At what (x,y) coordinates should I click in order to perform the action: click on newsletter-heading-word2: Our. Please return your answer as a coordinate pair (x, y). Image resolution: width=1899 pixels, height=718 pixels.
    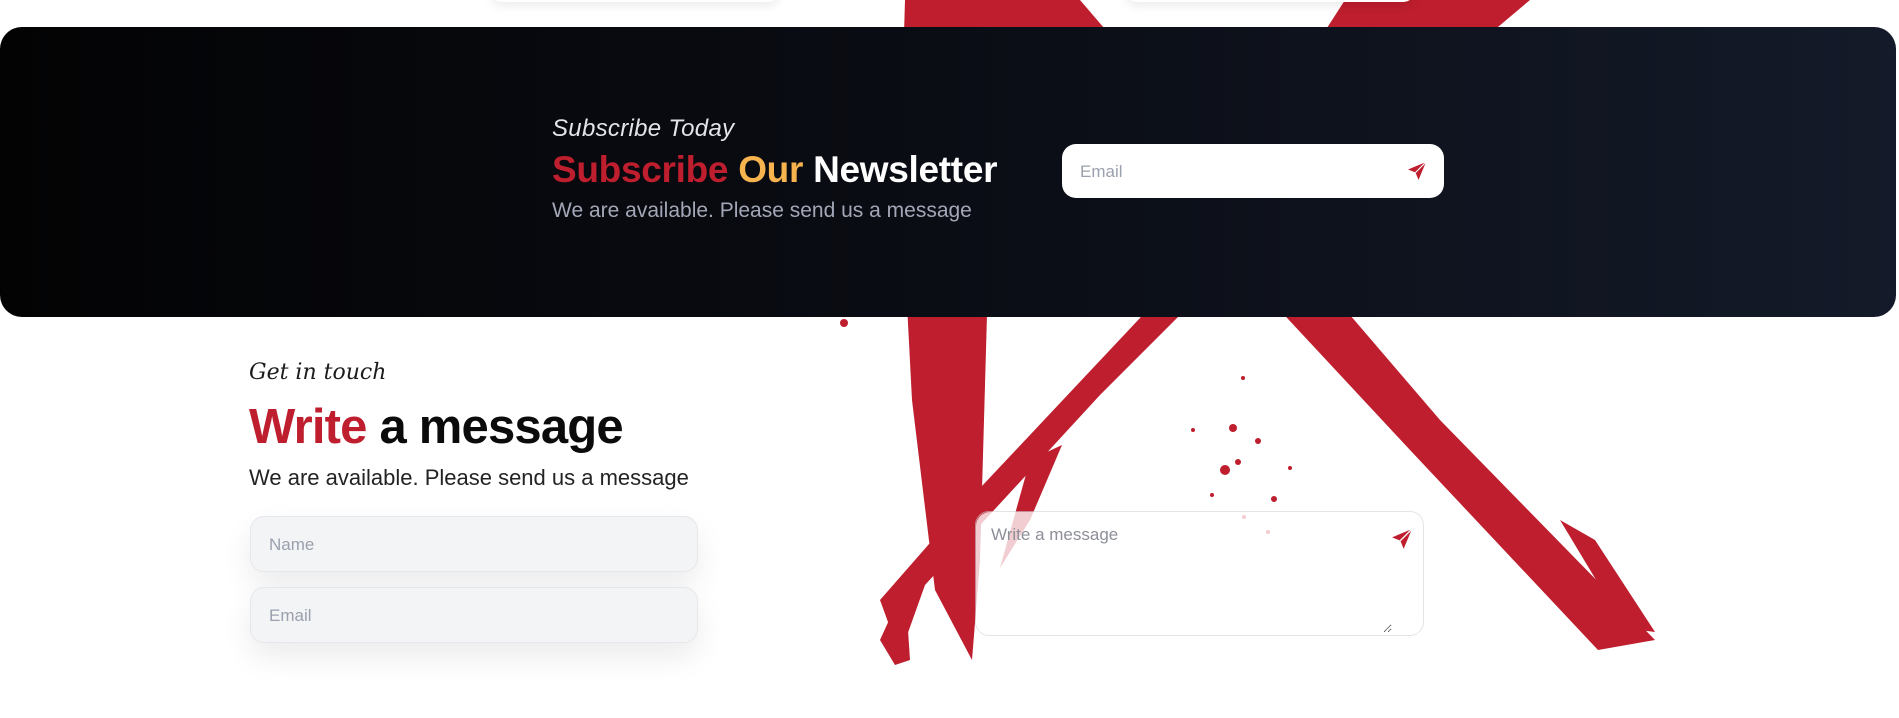
    Looking at the image, I should click on (771, 169).